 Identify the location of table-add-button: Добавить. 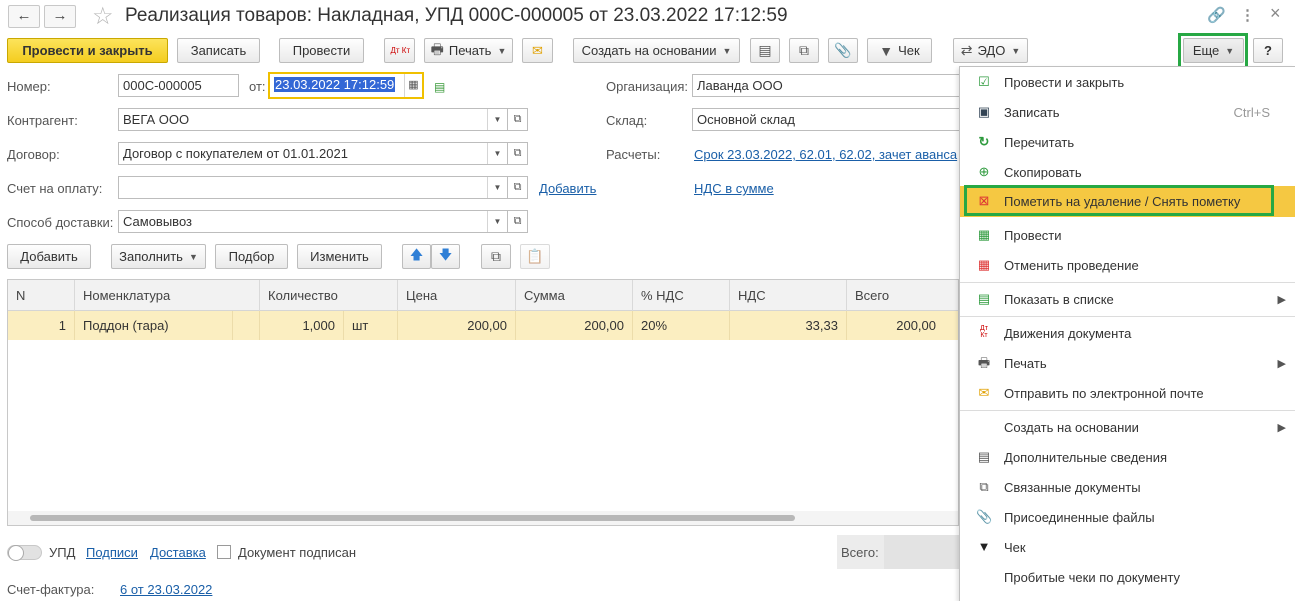
(49, 256).